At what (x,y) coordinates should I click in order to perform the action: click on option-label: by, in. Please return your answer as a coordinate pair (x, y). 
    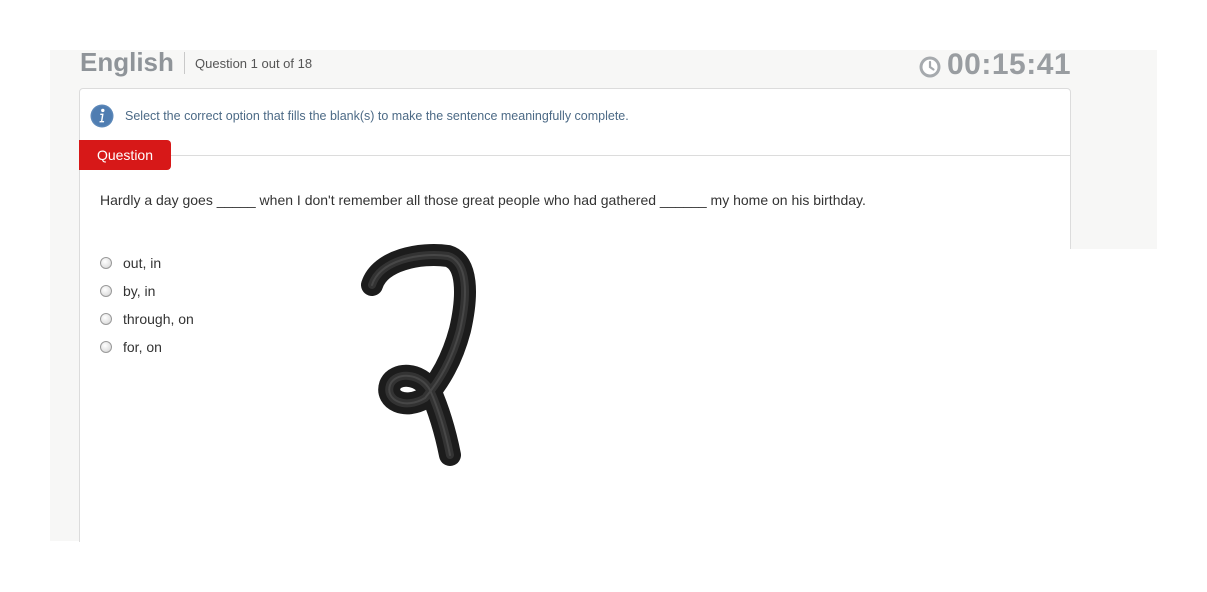
    Looking at the image, I should click on (139, 291).